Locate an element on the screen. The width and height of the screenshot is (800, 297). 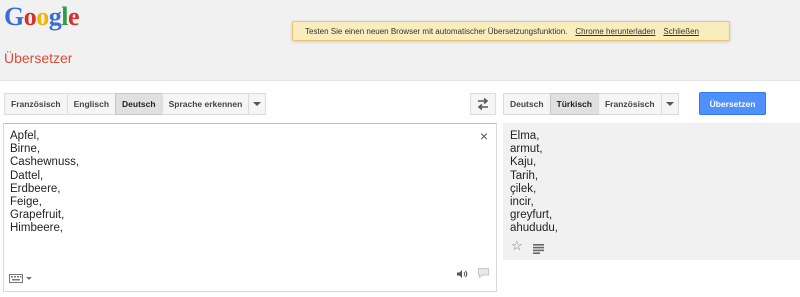
logo-letter: e is located at coordinates (73, 16).